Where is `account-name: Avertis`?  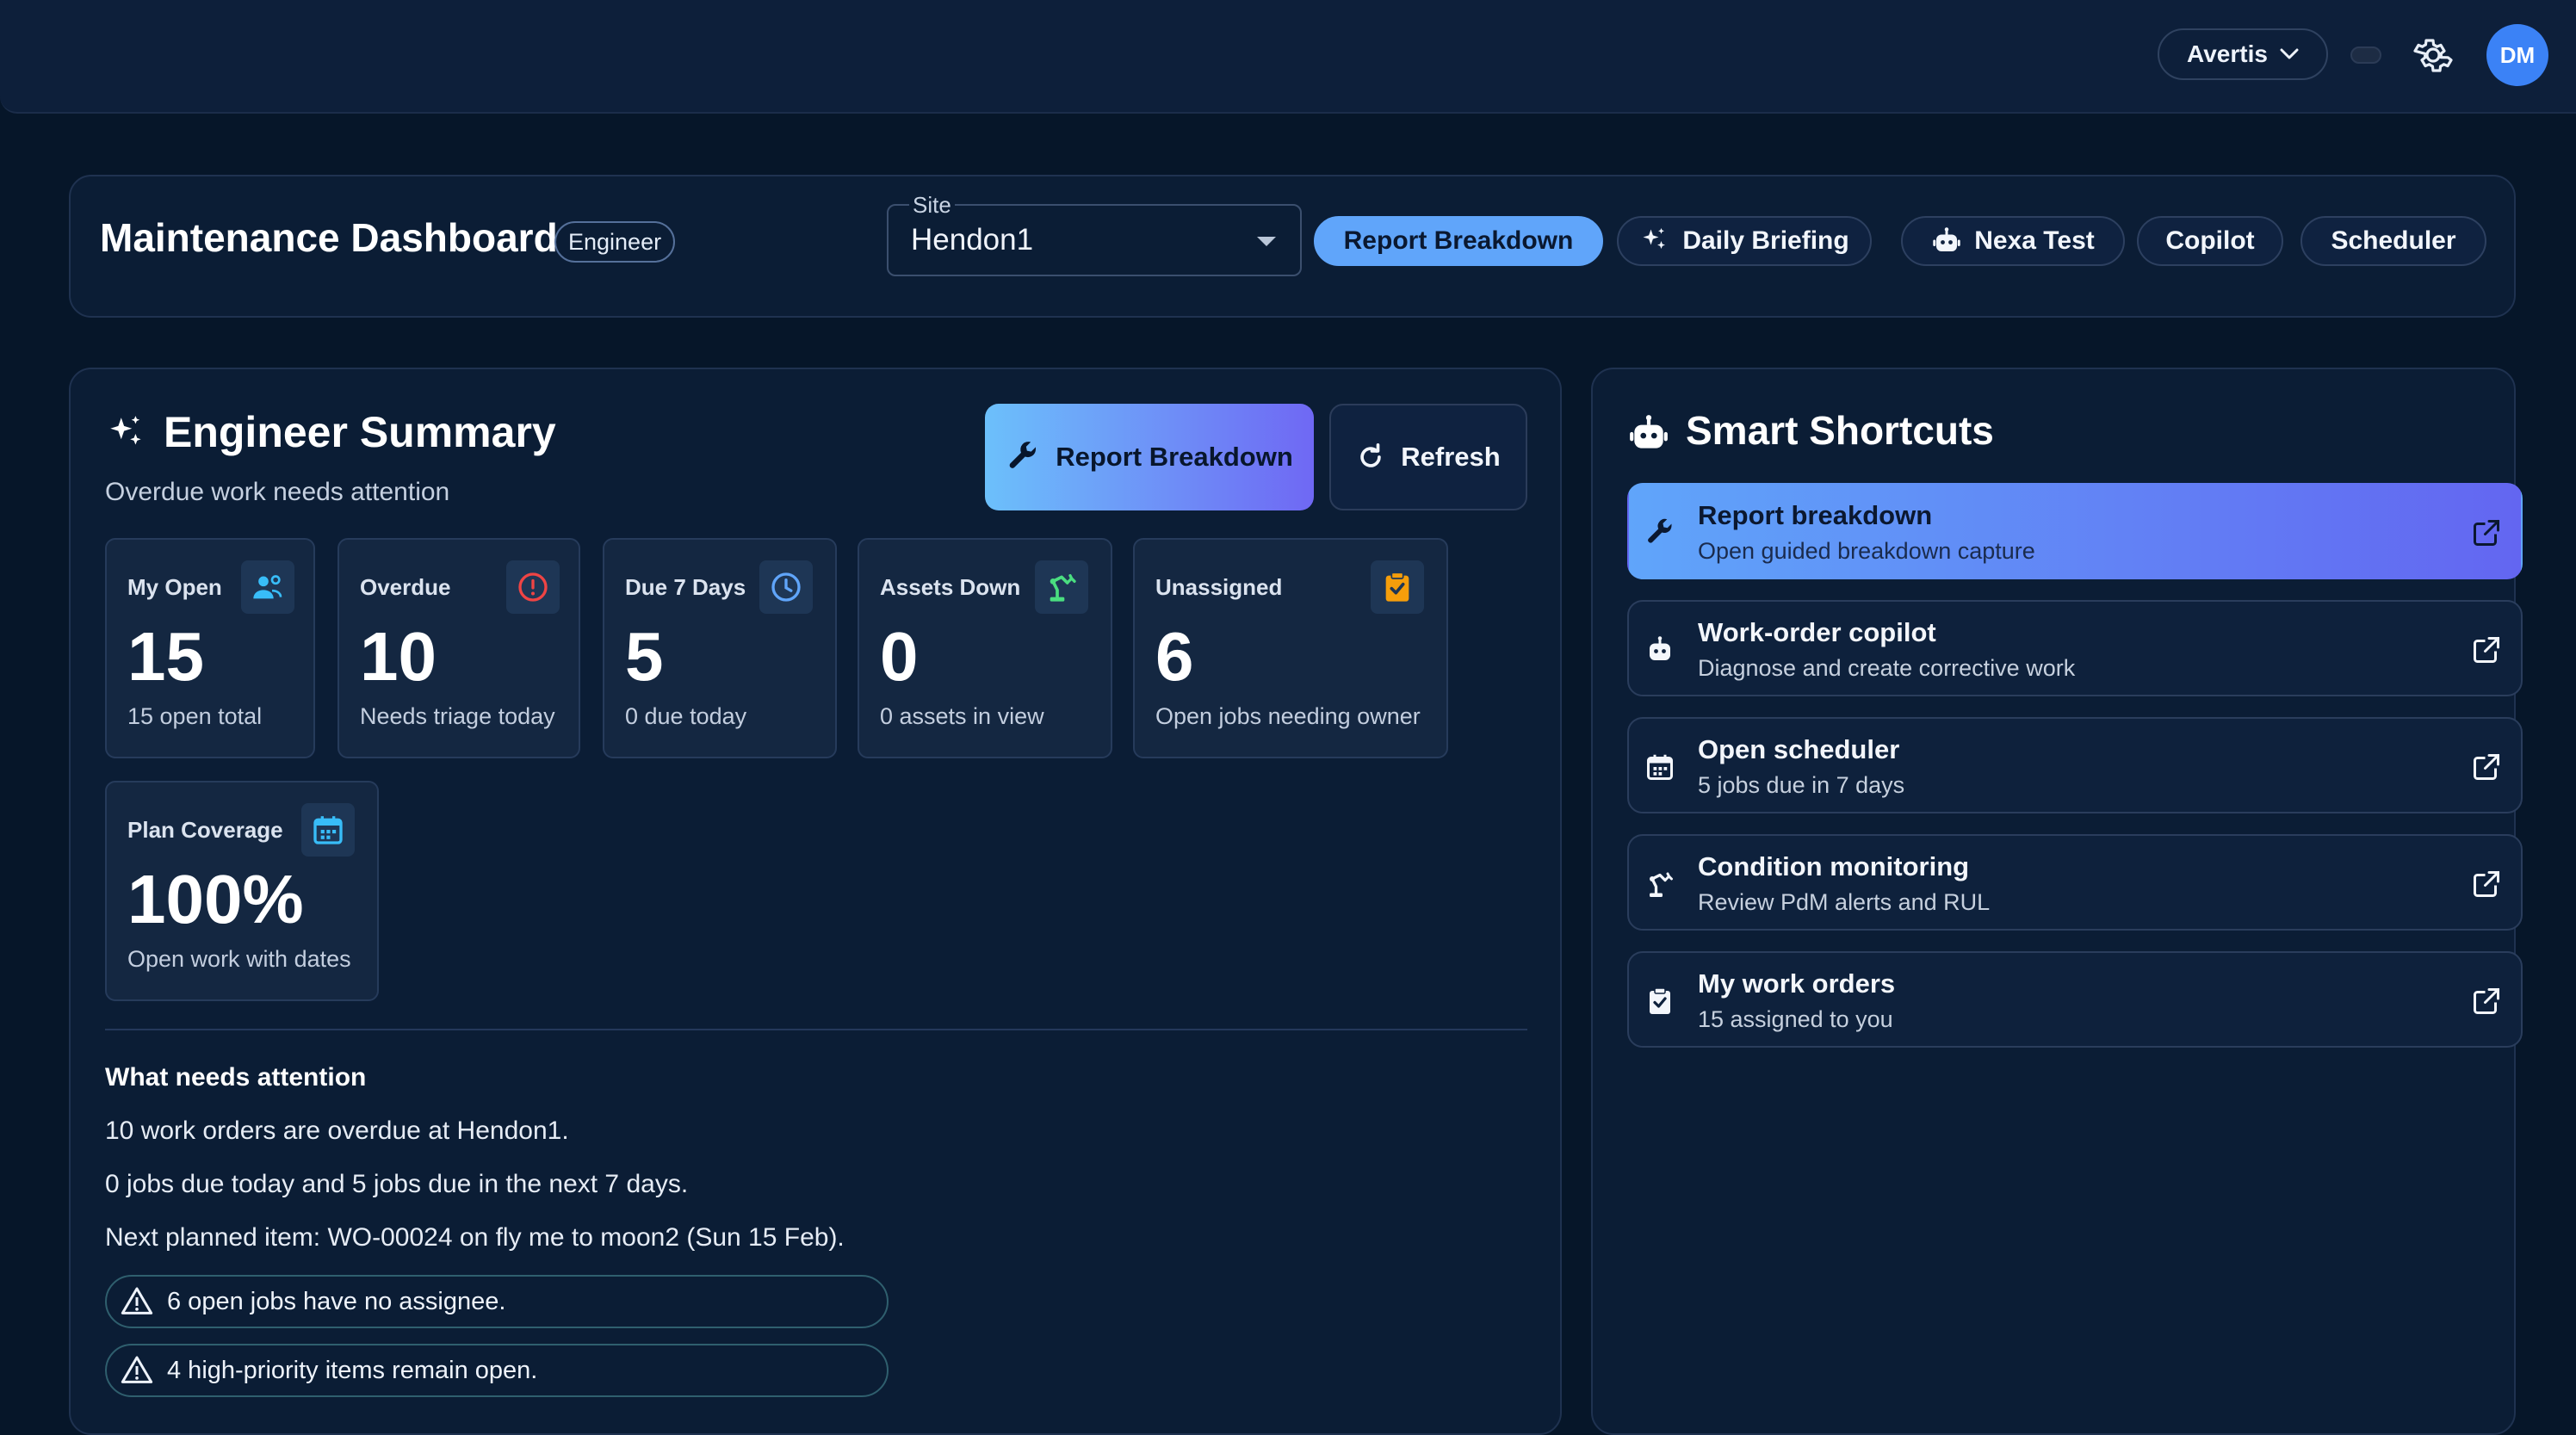 account-name: Avertis is located at coordinates (2227, 54).